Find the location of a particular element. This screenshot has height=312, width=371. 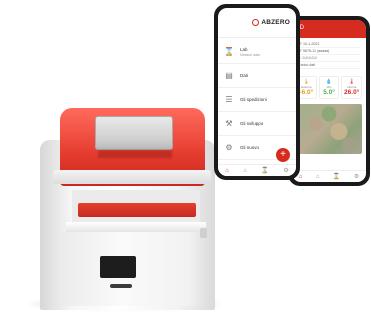

add-button: + is located at coordinates (283, 155).